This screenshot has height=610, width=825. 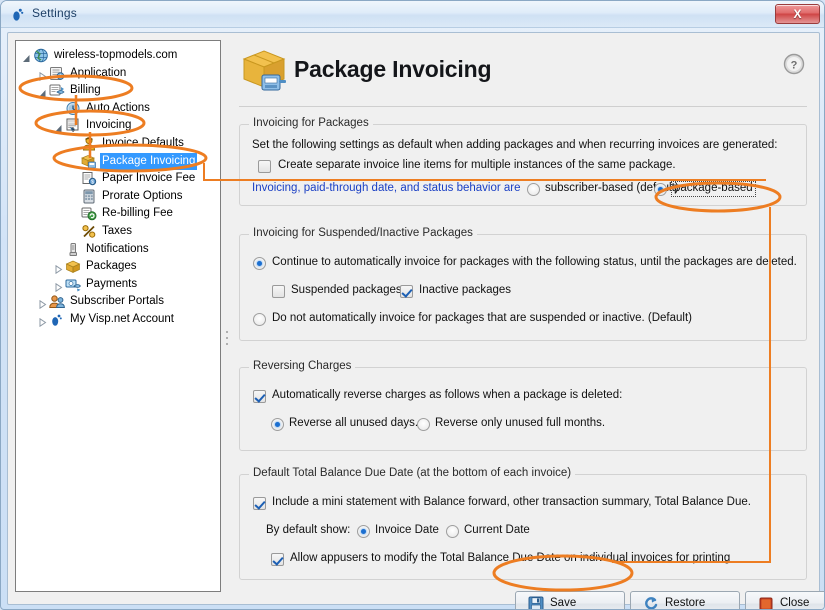 What do you see at coordinates (423, 424) in the screenshot?
I see `reverse-full-months-radio` at bounding box center [423, 424].